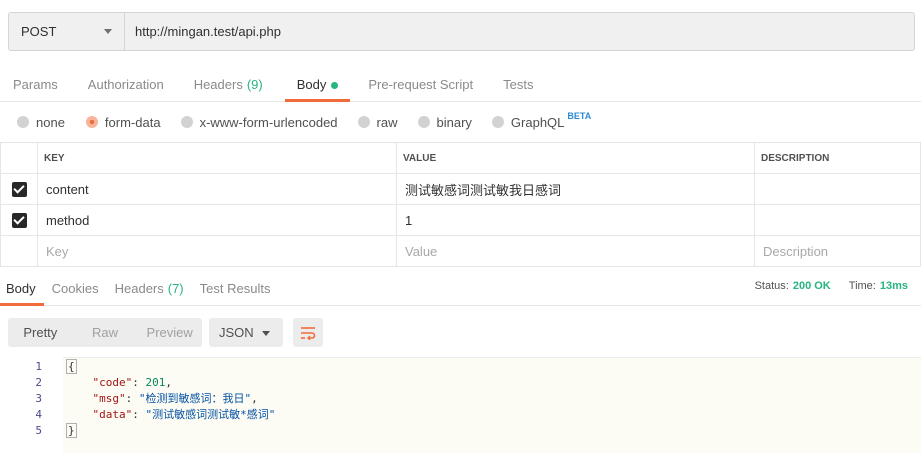 Image resolution: width=921 pixels, height=453 pixels. I want to click on radio-label: x-www-form-urlencoded, so click(268, 122).